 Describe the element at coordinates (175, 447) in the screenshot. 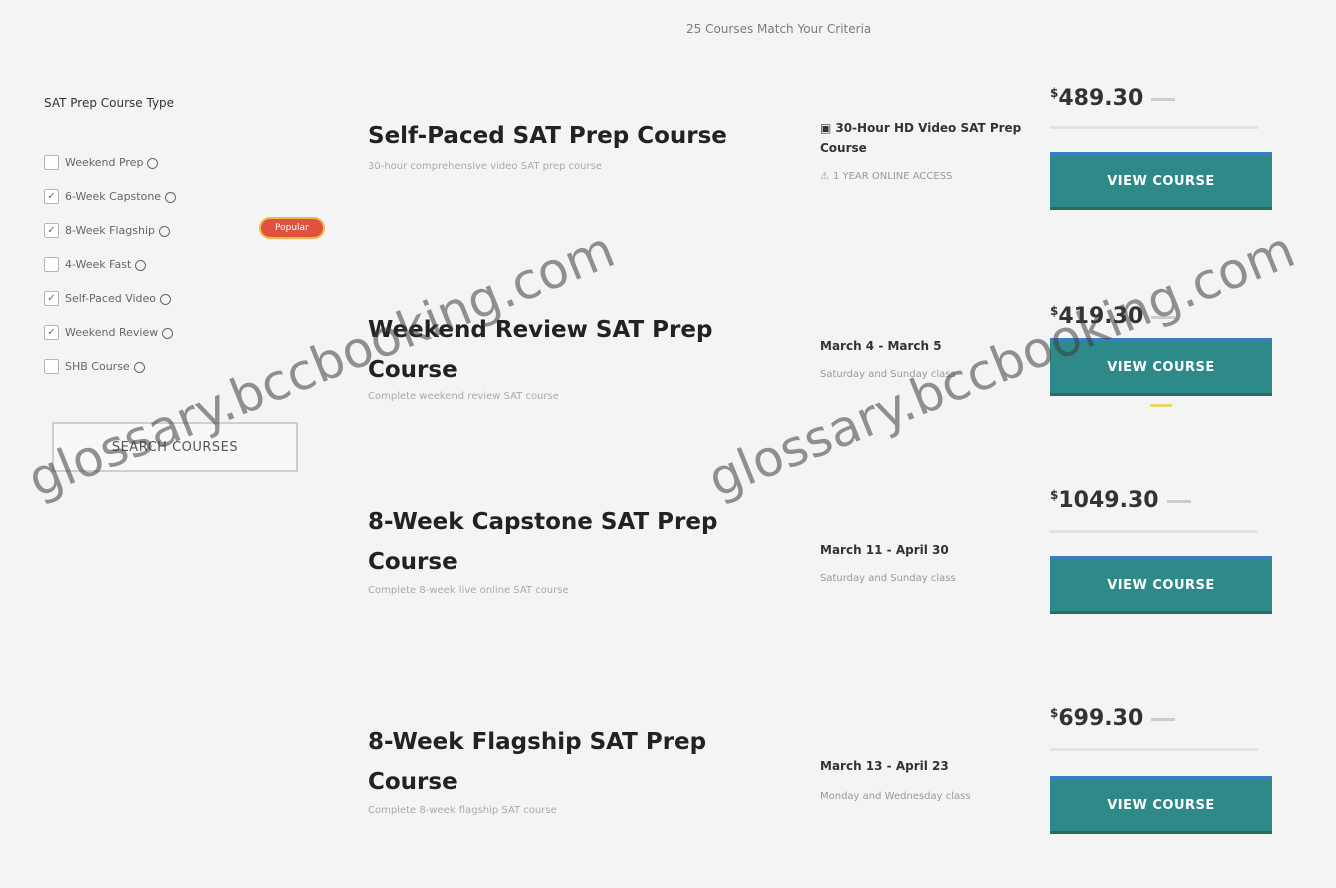

I see `search-courses-button: SEARCH COURSES` at that location.